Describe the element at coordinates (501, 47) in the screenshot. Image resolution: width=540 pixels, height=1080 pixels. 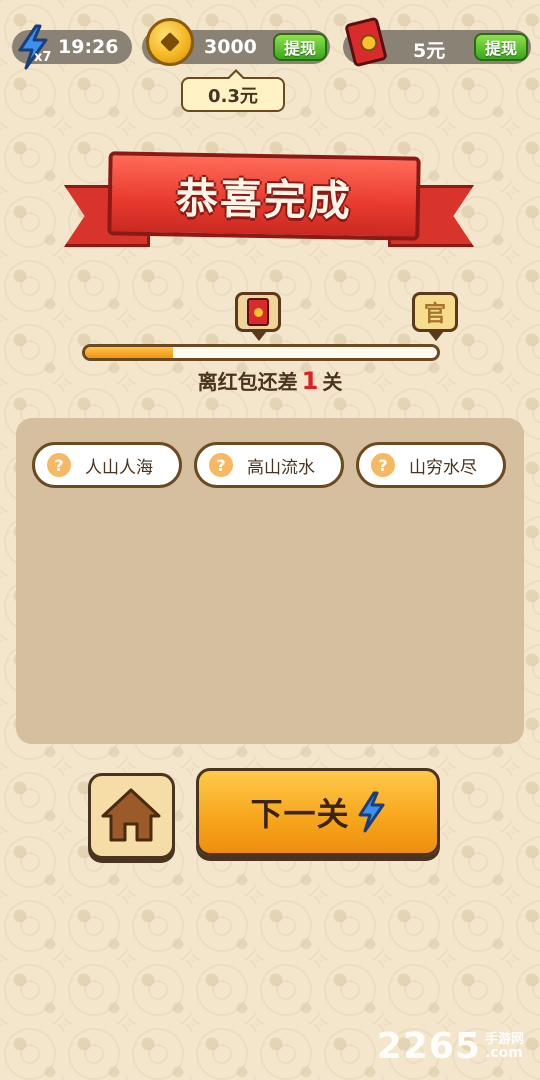
I see `red-packet-withdraw-button: 提现` at that location.